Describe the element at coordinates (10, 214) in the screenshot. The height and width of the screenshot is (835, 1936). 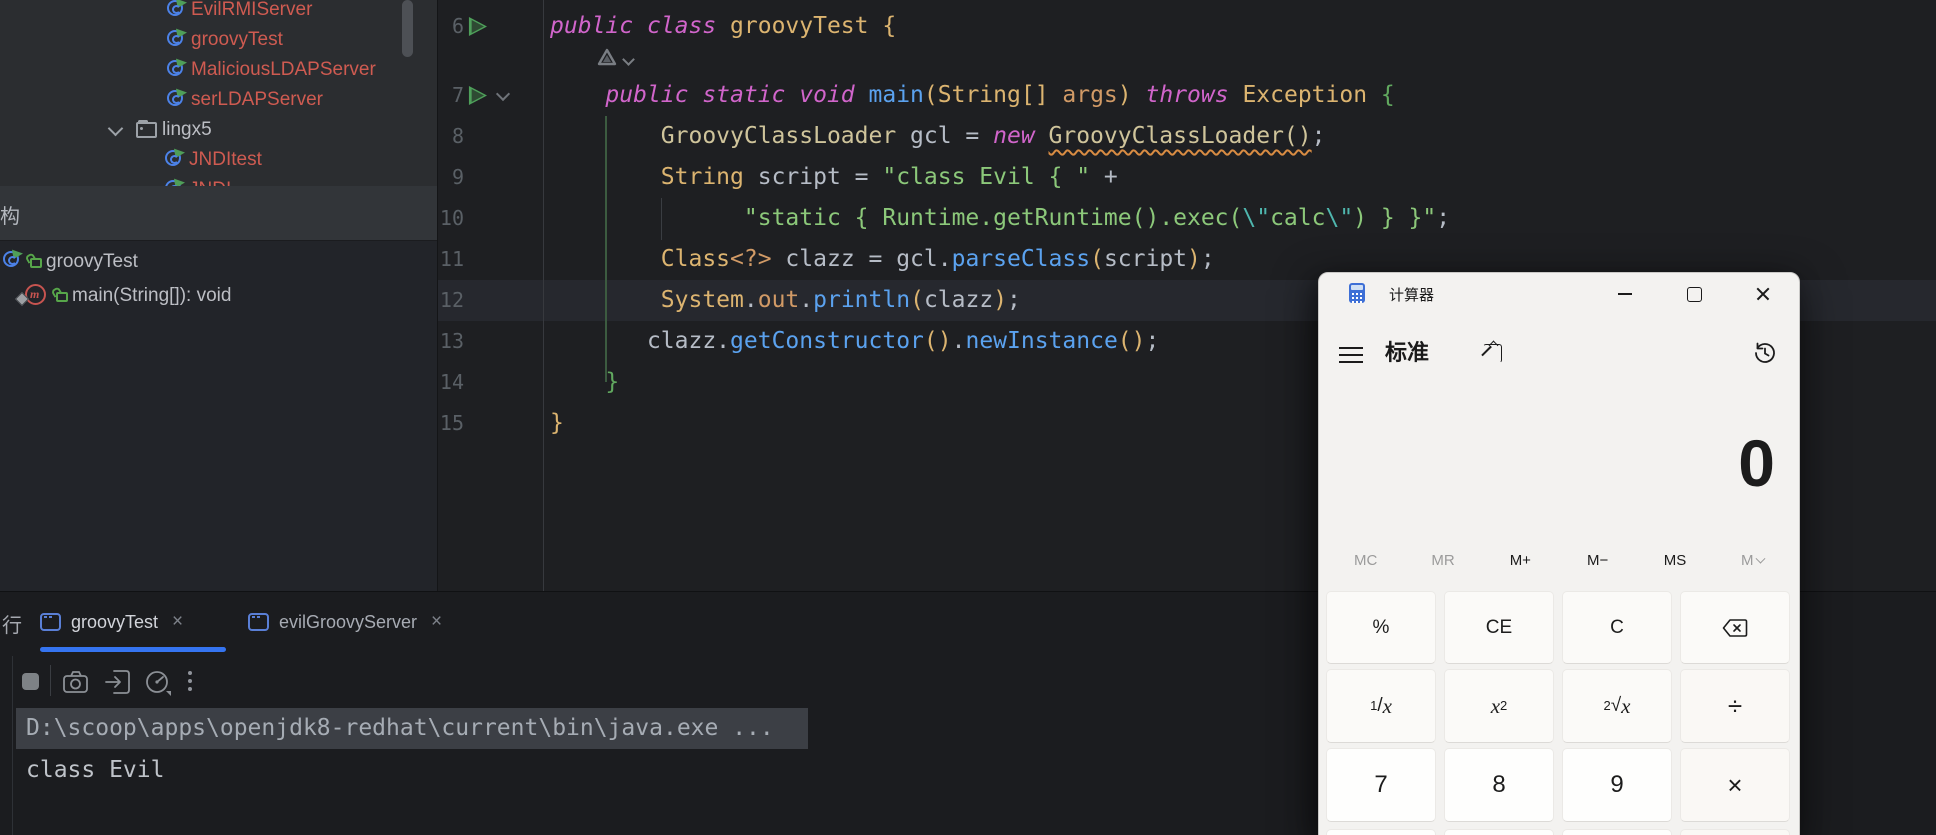
I see `structure-panel-title: 构` at that location.